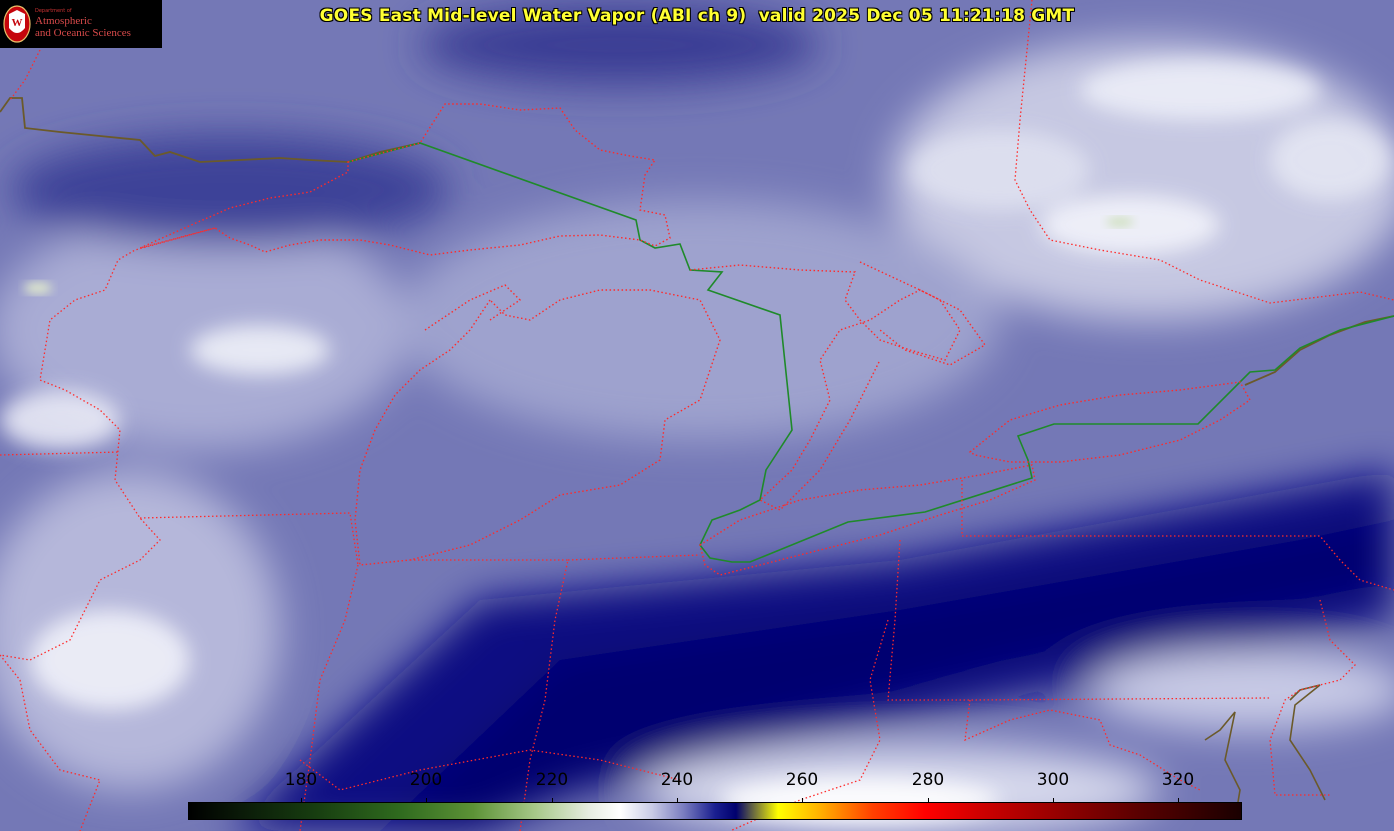 The width and height of the screenshot is (1394, 831). Describe the element at coordinates (301, 780) in the screenshot. I see `colorbar-tick-label: 180` at that location.